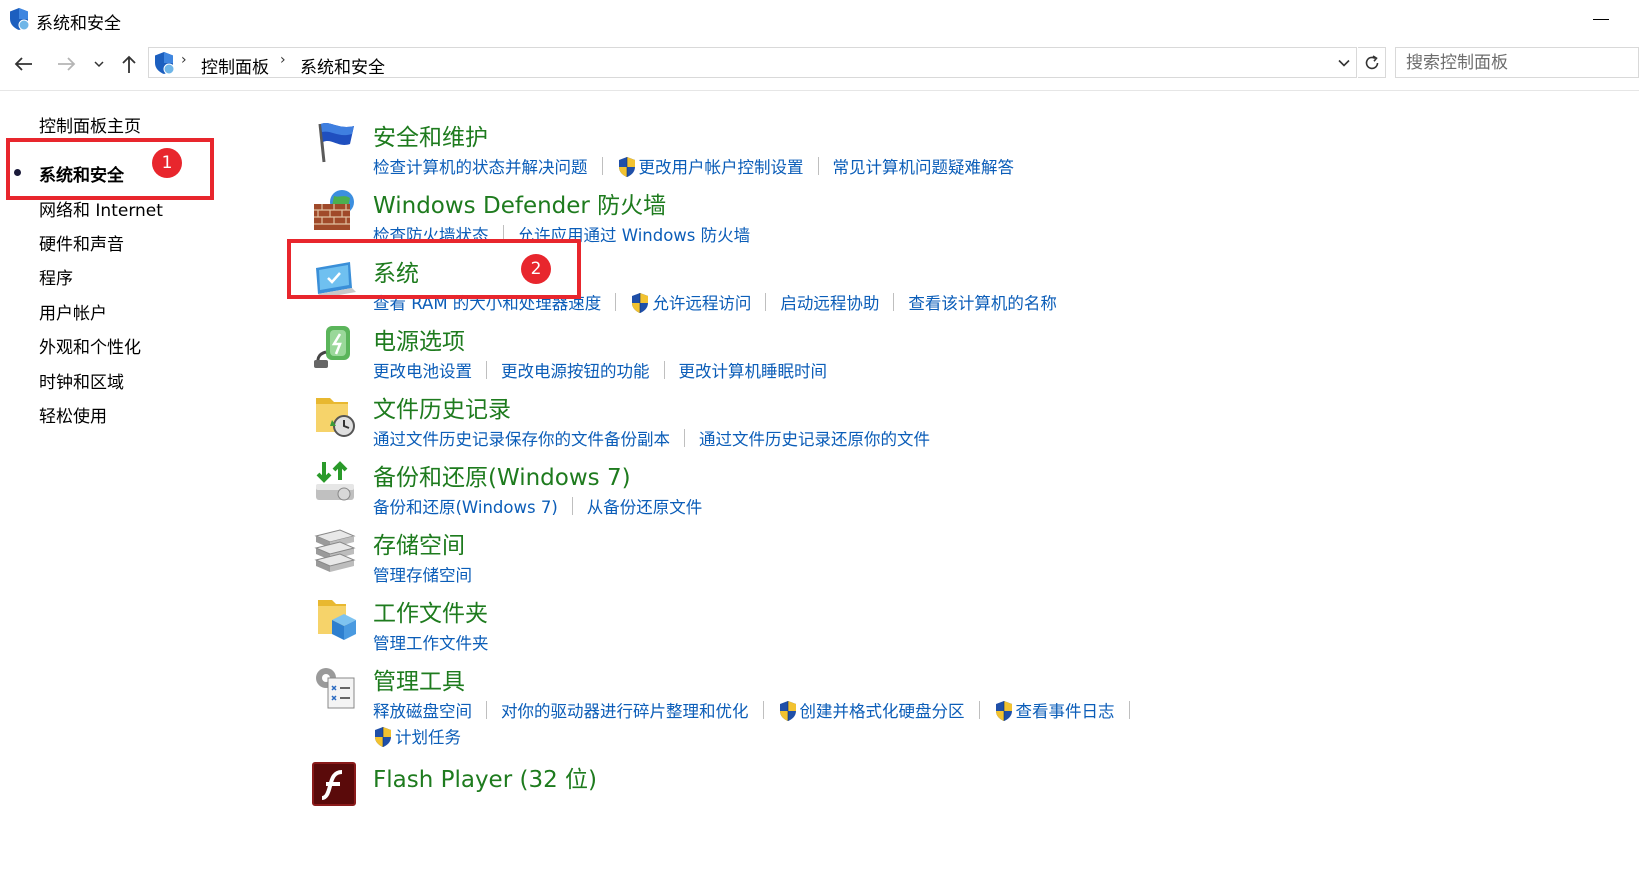 This screenshot has width=1639, height=890. What do you see at coordinates (56, 276) in the screenshot?
I see `sidebar-item-programs: 程序` at bounding box center [56, 276].